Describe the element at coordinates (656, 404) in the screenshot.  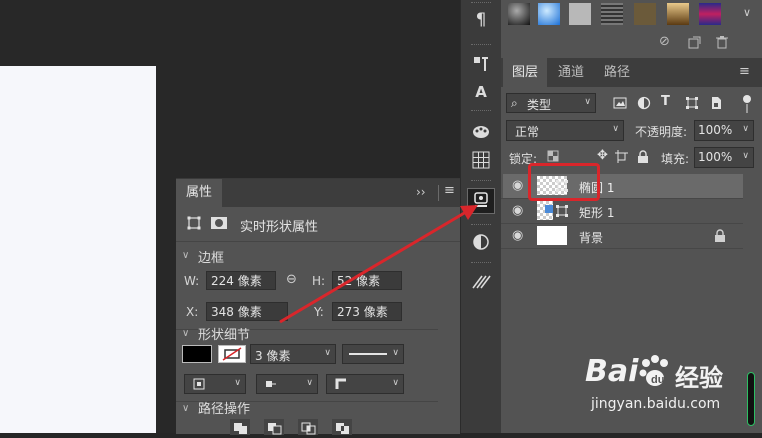
I see `watermark-url: jingyan.baidu.com` at that location.